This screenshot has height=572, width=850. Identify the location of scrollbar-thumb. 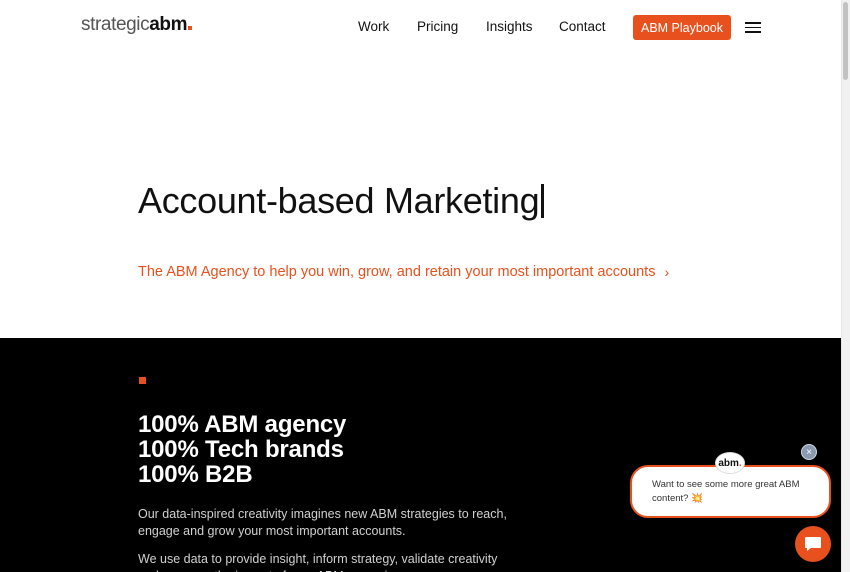
(845, 41).